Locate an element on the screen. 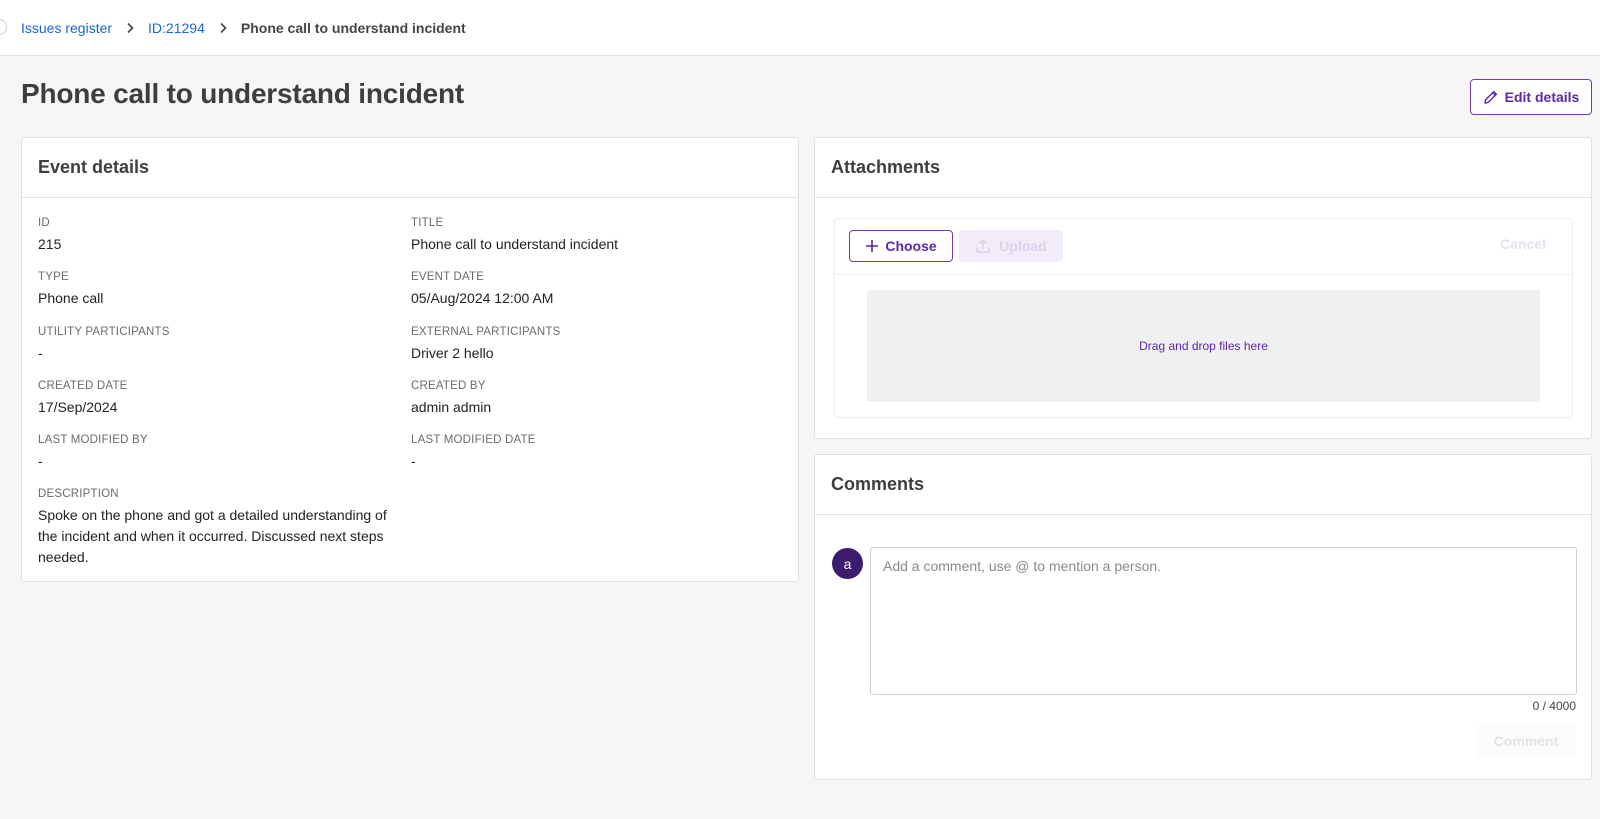  field-utility-participants: UTILITY PARTICIPANTS - is located at coordinates (223, 345).